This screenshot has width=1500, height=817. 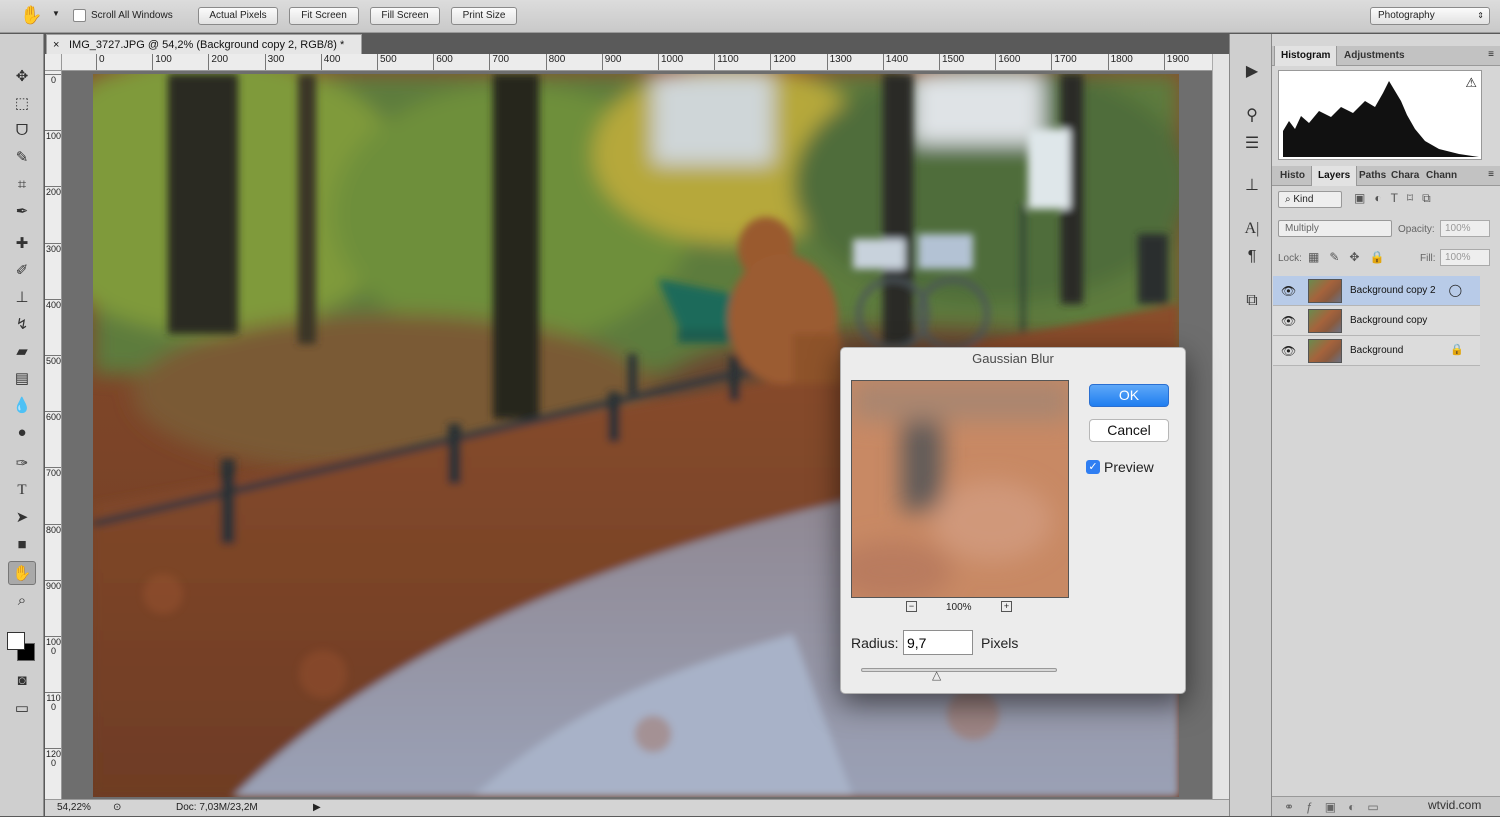 What do you see at coordinates (22, 76) in the screenshot?
I see `move-icon: ✥` at bounding box center [22, 76].